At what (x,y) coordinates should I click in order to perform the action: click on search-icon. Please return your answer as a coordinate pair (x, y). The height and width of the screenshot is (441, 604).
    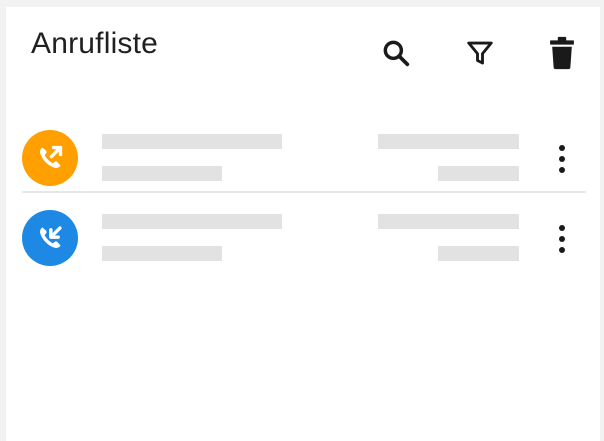
    Looking at the image, I should click on (396, 53).